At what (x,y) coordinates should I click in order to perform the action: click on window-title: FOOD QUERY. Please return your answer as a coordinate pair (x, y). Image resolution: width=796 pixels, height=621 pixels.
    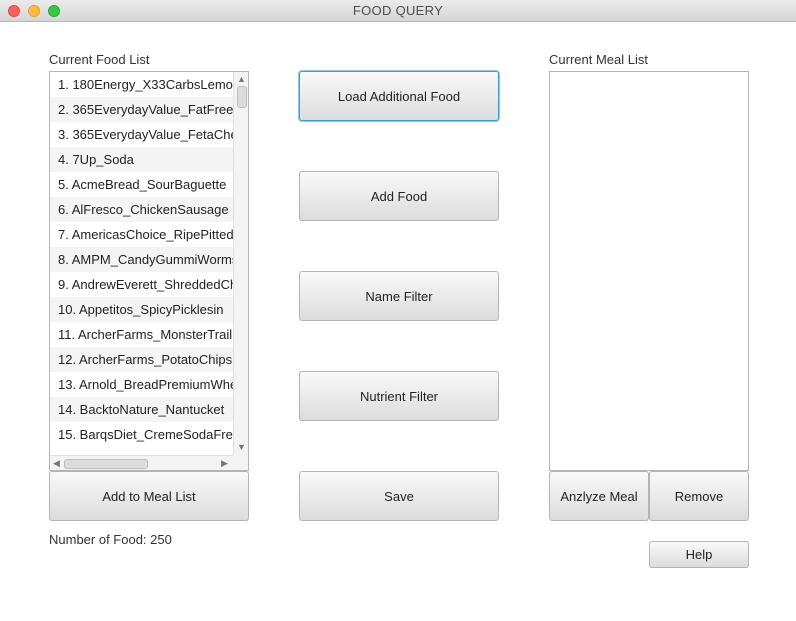
    Looking at the image, I should click on (398, 10).